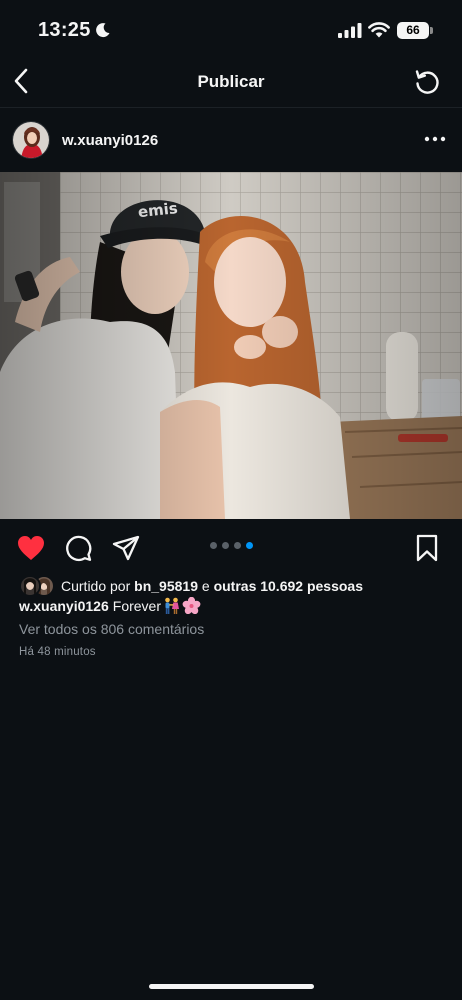 This screenshot has height=1000, width=462. I want to click on battery-icon: 66, so click(415, 30).